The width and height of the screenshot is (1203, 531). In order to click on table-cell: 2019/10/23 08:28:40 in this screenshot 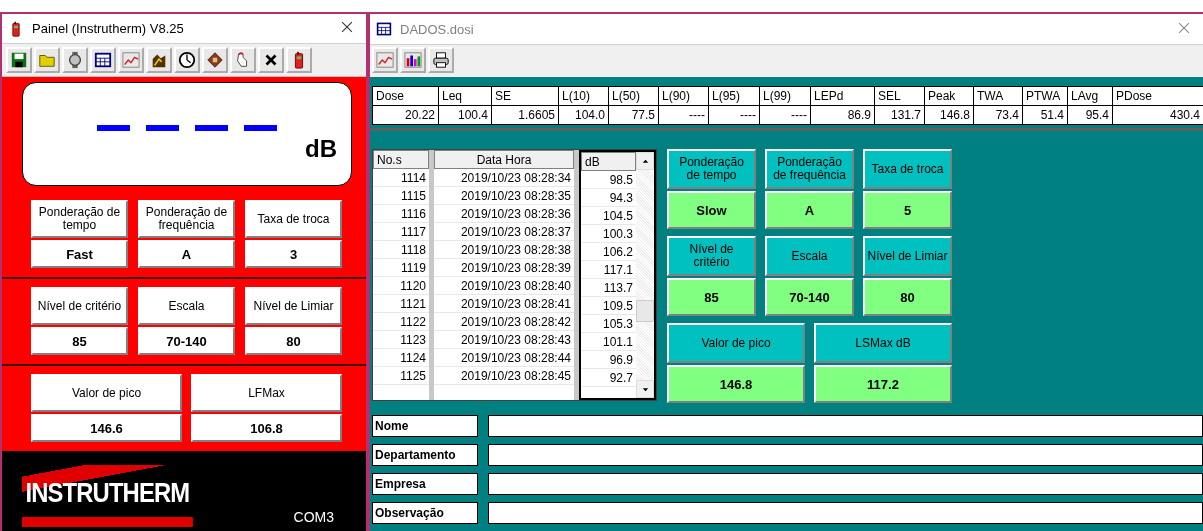, I will do `click(504, 286)`.